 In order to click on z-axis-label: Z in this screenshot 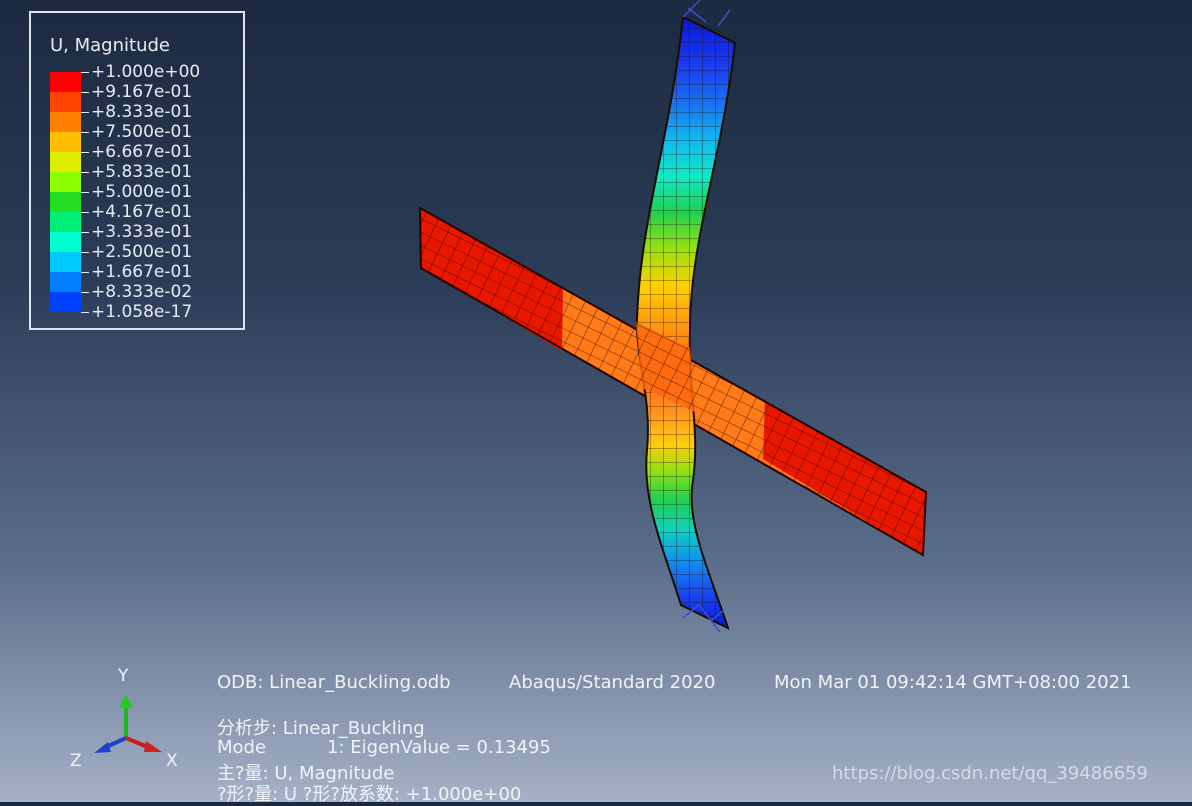, I will do `click(76, 761)`.